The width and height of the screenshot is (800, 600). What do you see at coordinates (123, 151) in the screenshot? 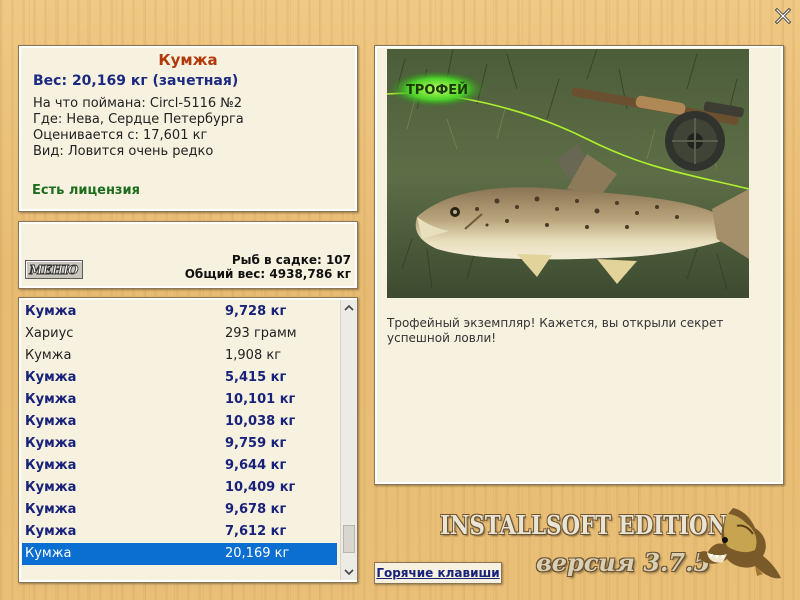
I see `rarity-info: Вид: Ловится очень редко` at bounding box center [123, 151].